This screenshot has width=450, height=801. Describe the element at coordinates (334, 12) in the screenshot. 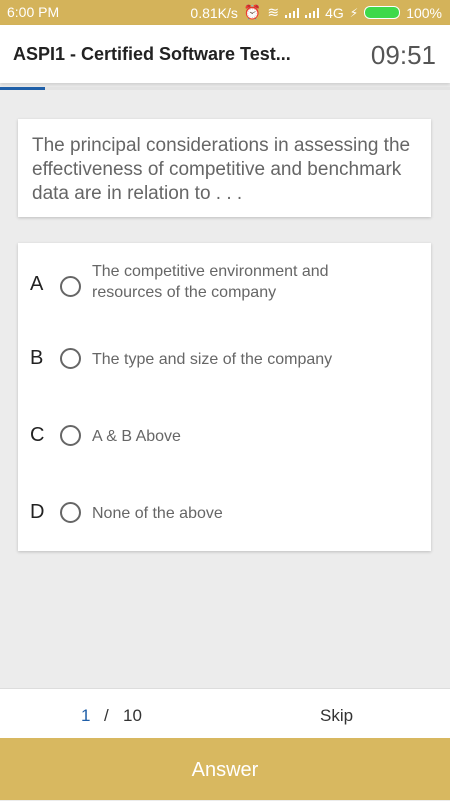

I see `network-type: 4G` at that location.